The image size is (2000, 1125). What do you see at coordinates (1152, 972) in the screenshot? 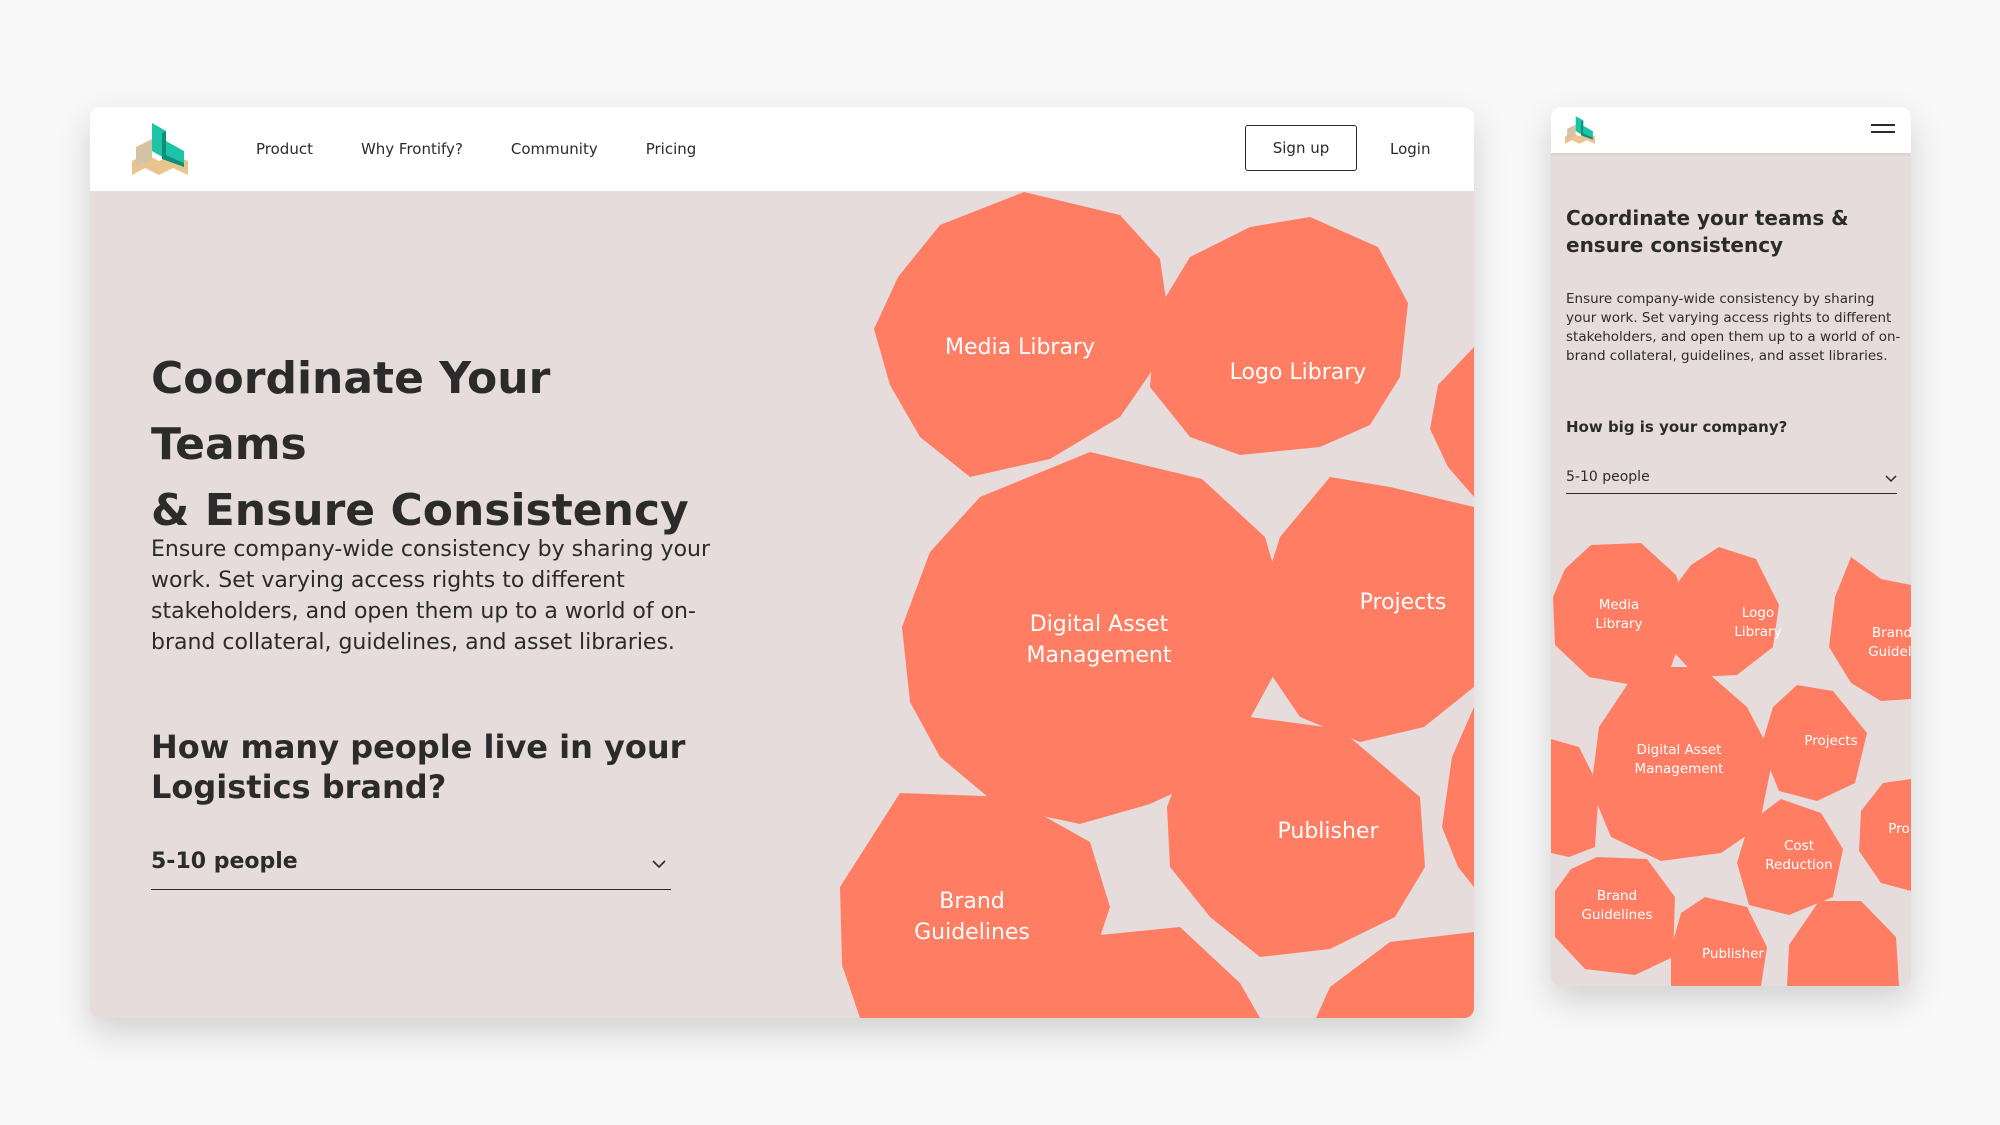
I see `tile-bottom-middle` at bounding box center [1152, 972].